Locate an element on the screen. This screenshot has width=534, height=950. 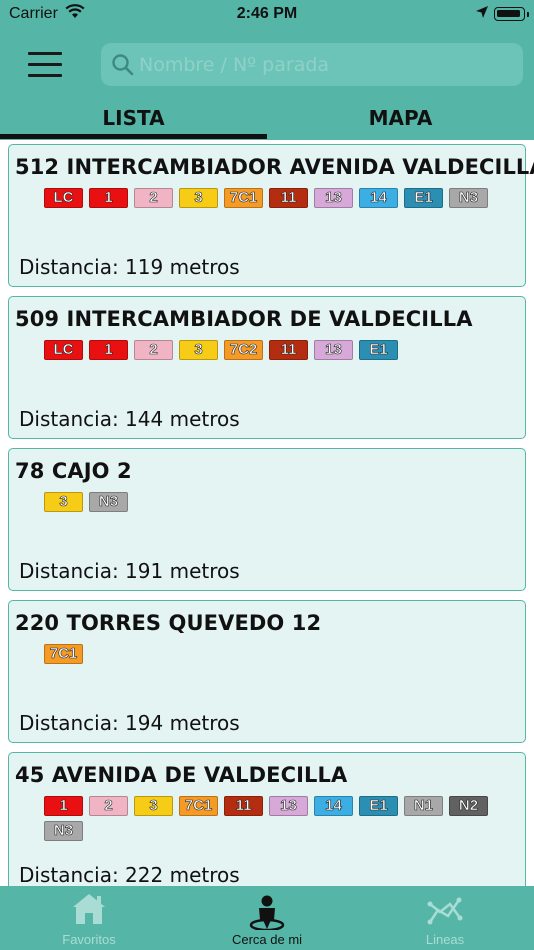
tab-favoritos: Favoritos is located at coordinates (89, 918).